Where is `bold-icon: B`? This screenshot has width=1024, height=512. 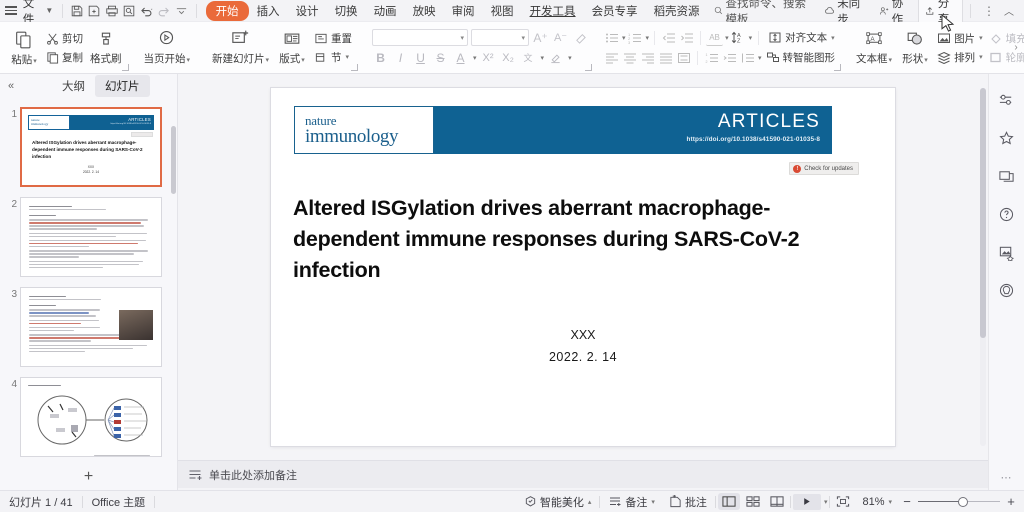
bold-icon: B is located at coordinates (380, 57).